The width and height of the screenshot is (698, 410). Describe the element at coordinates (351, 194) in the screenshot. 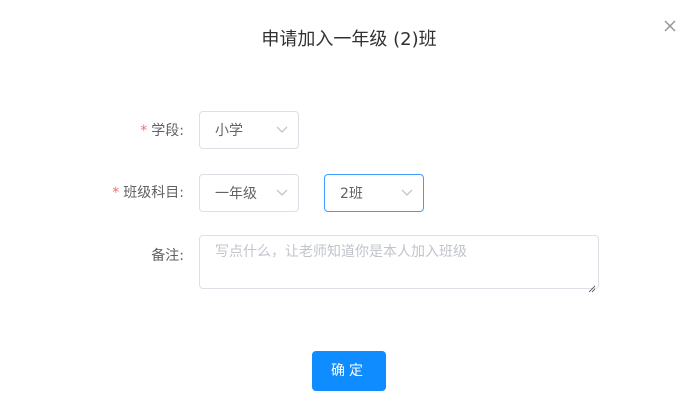

I see `class-select-value: 2班` at that location.